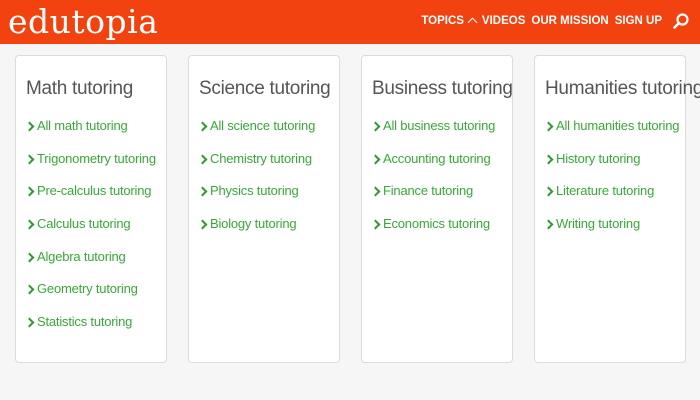 Image resolution: width=700 pixels, height=400 pixels. Describe the element at coordinates (94, 191) in the screenshot. I see `link-text: Pre-calculus tutoring` at that location.